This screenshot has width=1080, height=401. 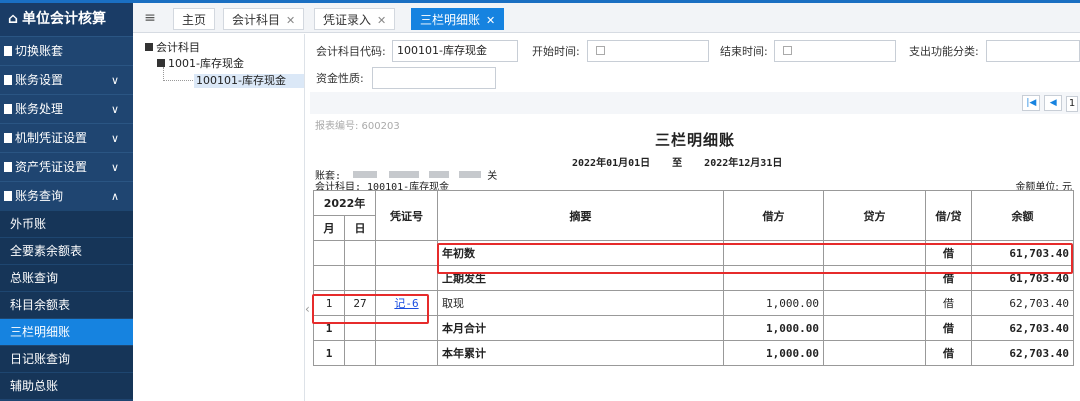 I want to click on sidebar-item-3: 机制凭证设置 ∨, so click(x=66, y=137).